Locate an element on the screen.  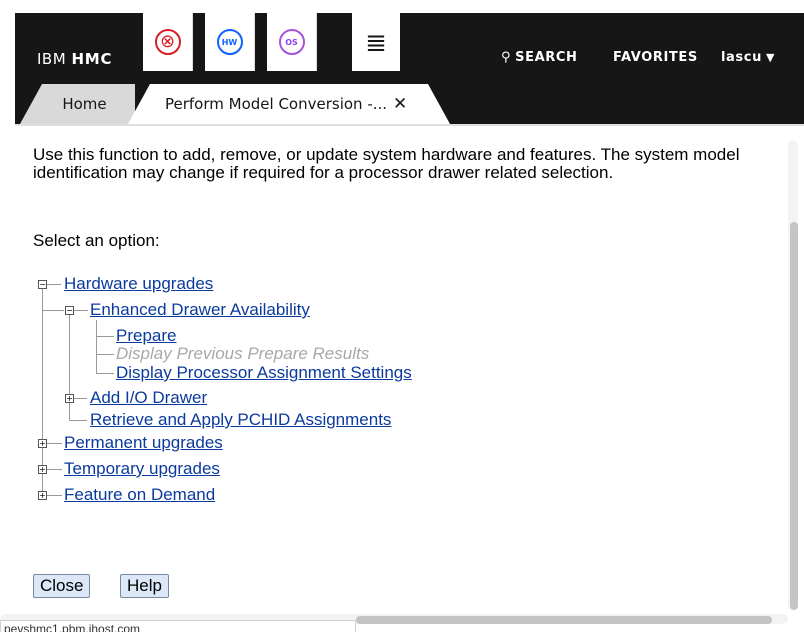
tab-divider is located at coordinates (409, 125).